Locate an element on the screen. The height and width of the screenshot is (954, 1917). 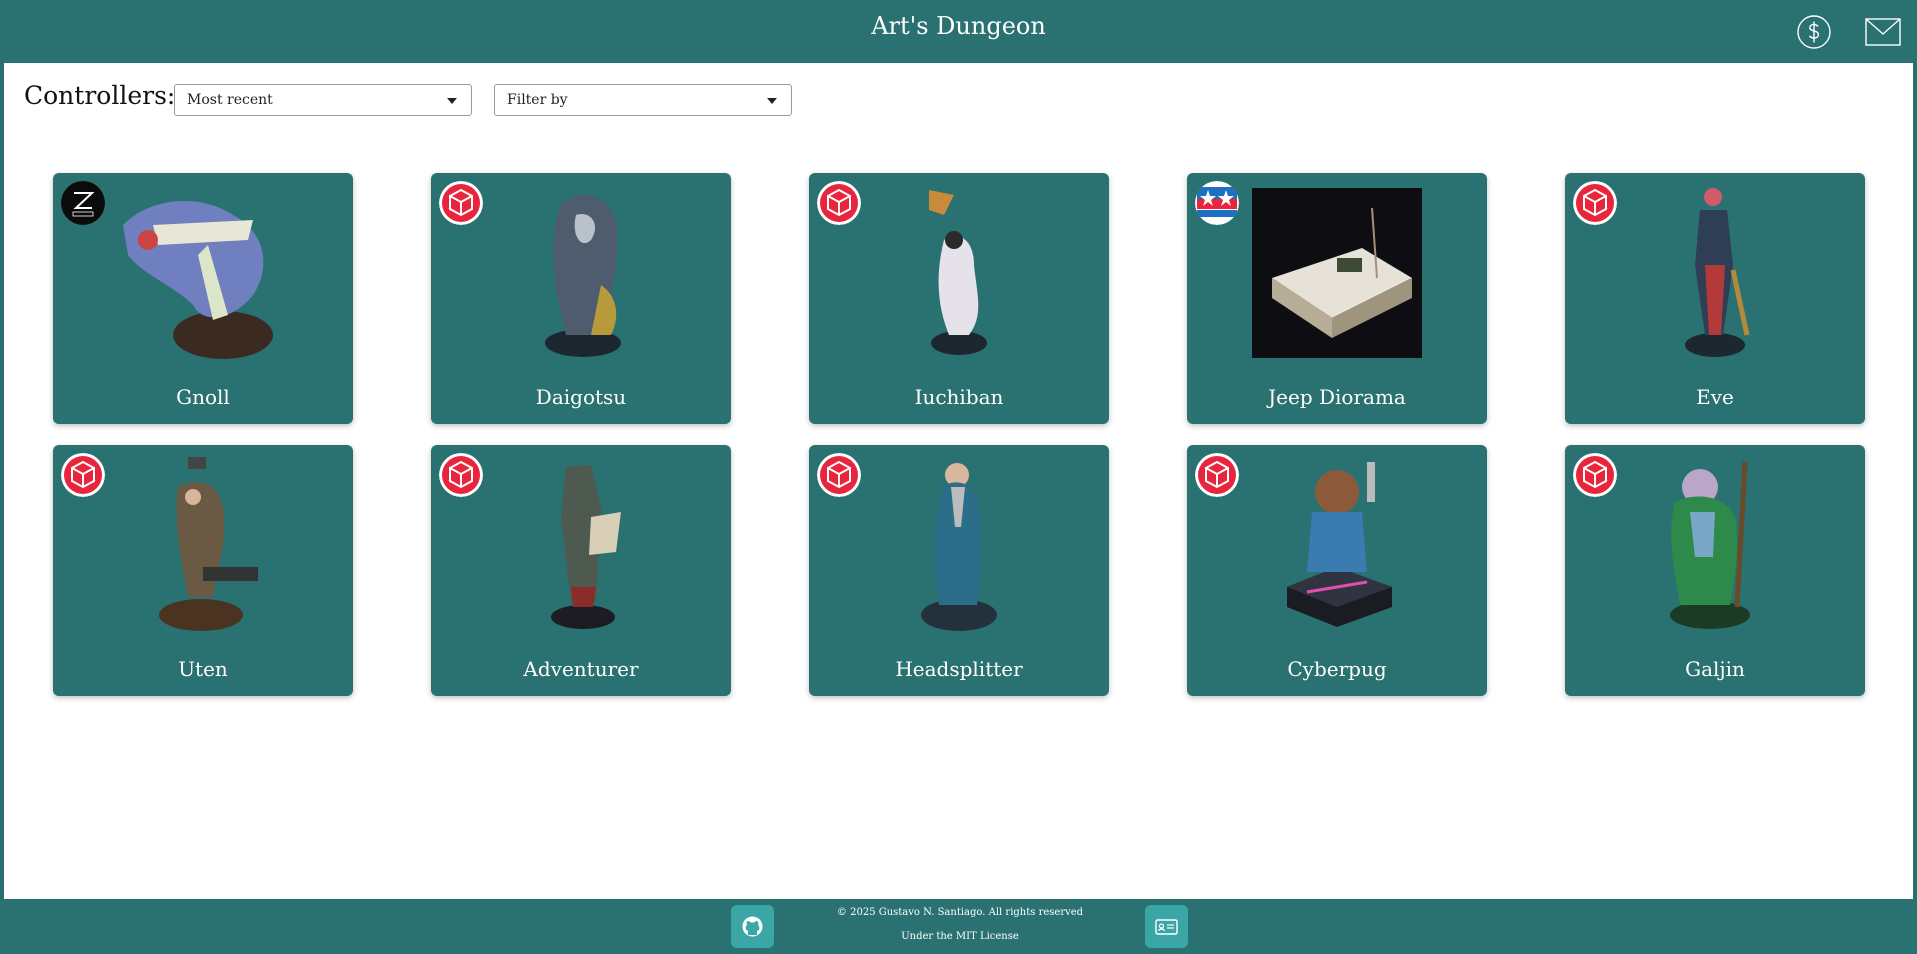
card-title: Iuchiban is located at coordinates (959, 397).